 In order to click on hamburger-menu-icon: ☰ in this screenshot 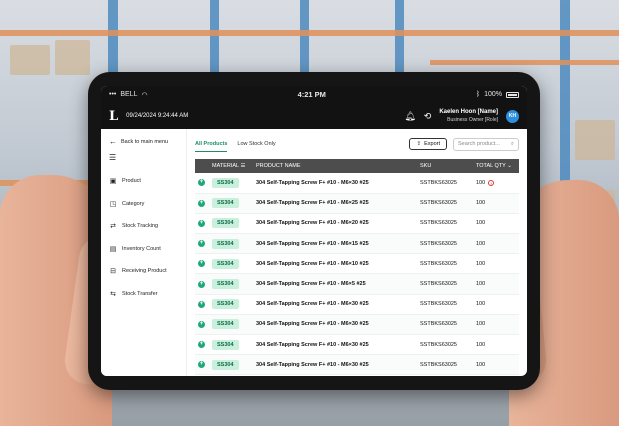, I will do `click(147, 157)`.